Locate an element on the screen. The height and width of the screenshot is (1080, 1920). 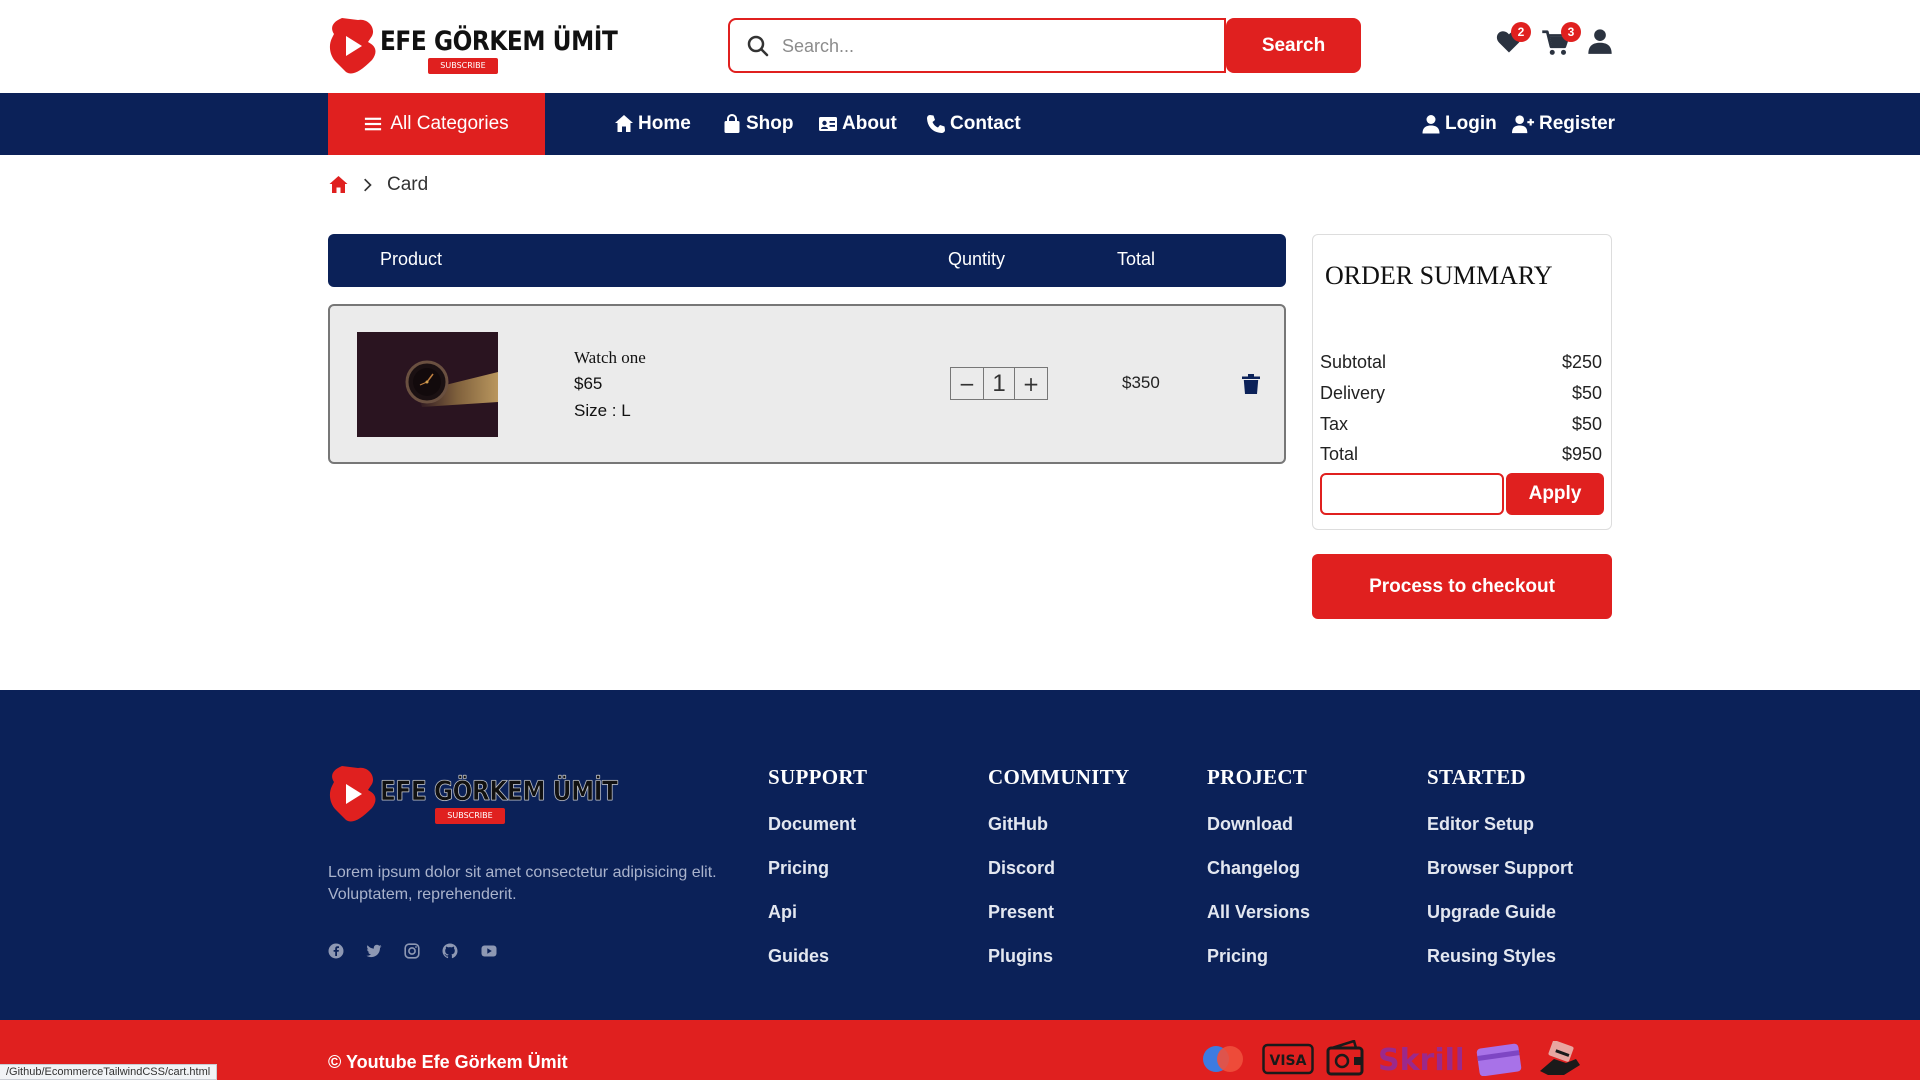
watch-image is located at coordinates (427, 384).